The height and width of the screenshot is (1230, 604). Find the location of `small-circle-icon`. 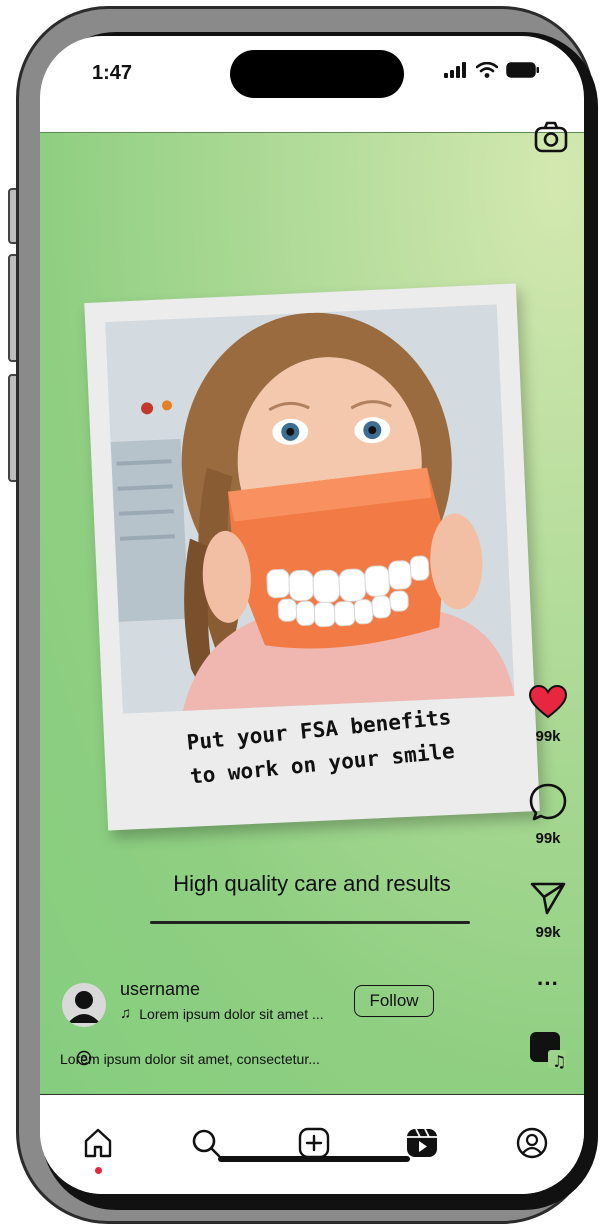

small-circle-icon is located at coordinates (84, 1058).